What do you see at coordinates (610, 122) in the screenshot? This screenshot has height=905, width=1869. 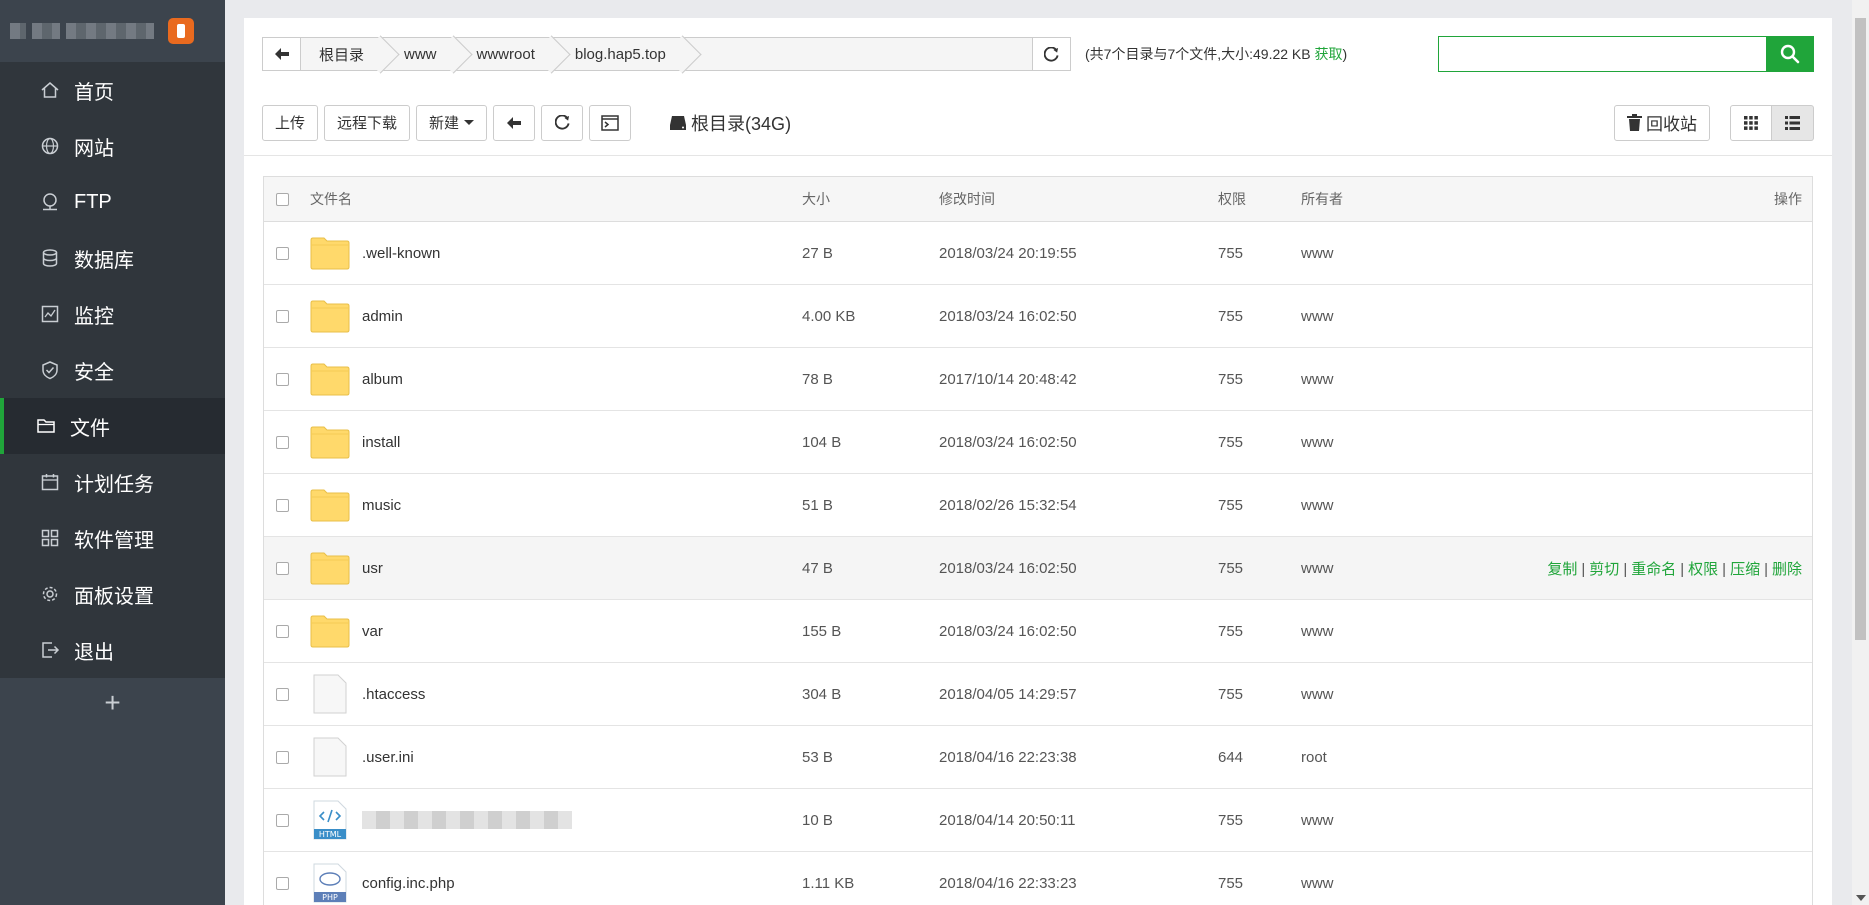 I see `terminal-button` at bounding box center [610, 122].